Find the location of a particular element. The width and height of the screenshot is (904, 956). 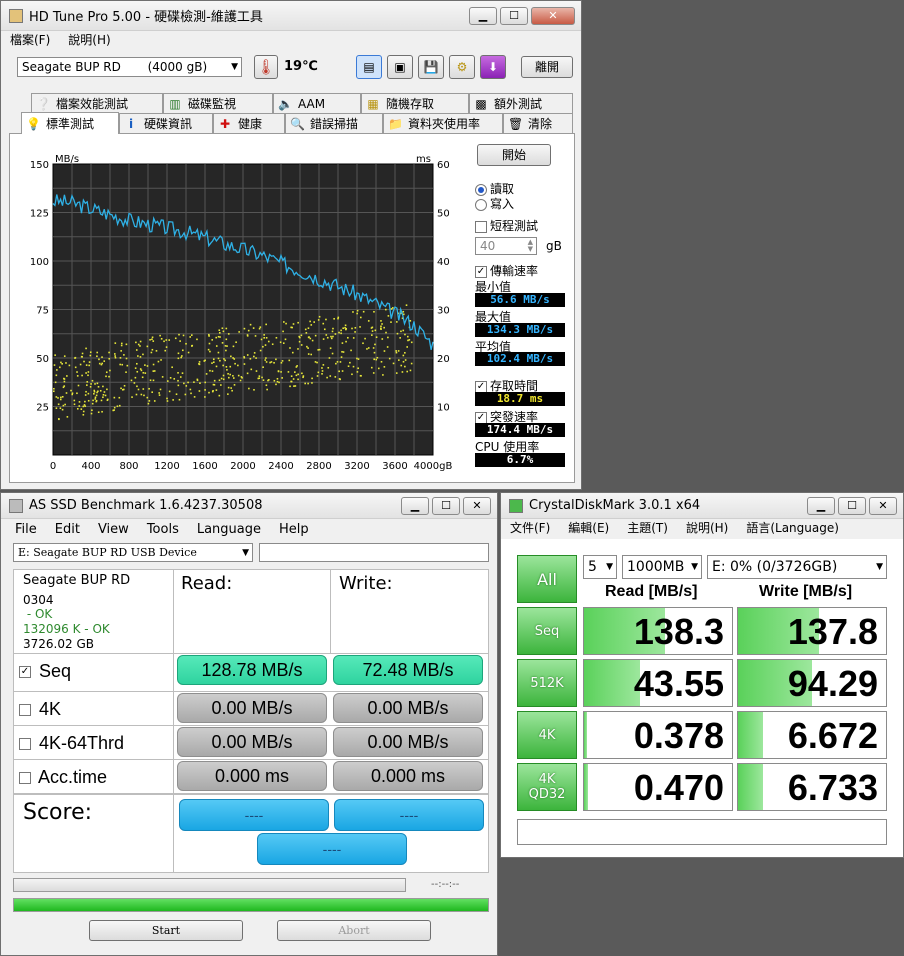

test-checkbox: Acc.time is located at coordinates (63, 777).